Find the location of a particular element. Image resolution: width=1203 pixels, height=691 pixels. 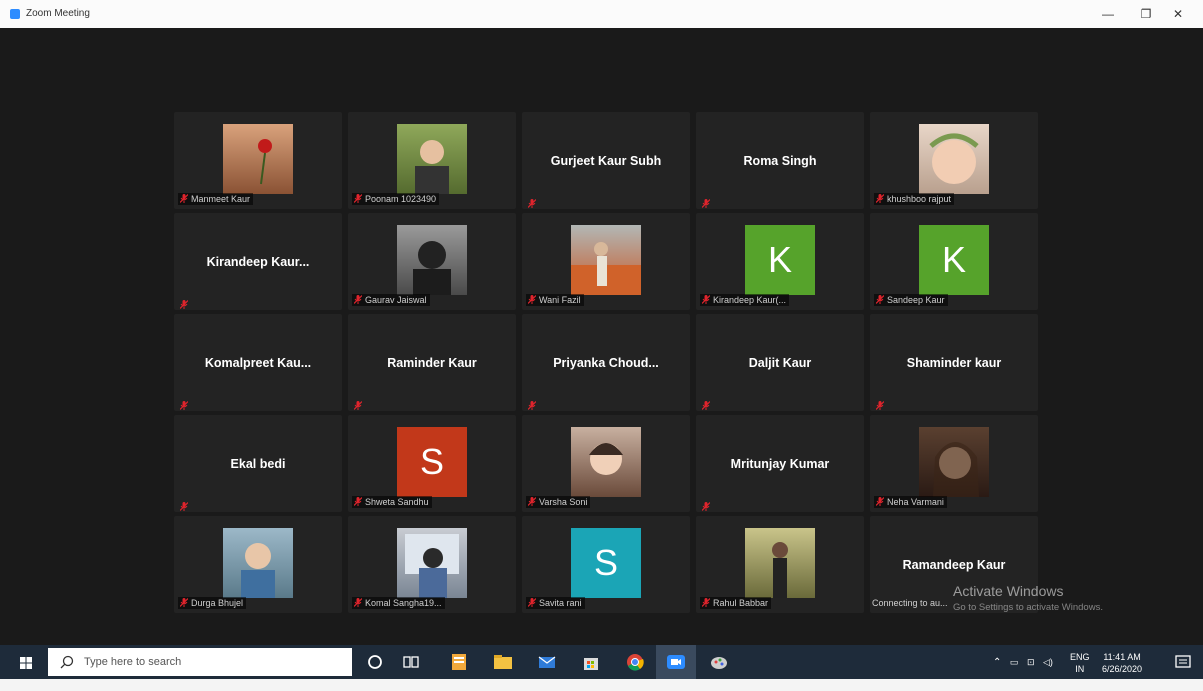

notifications-icon is located at coordinates (1183, 662).